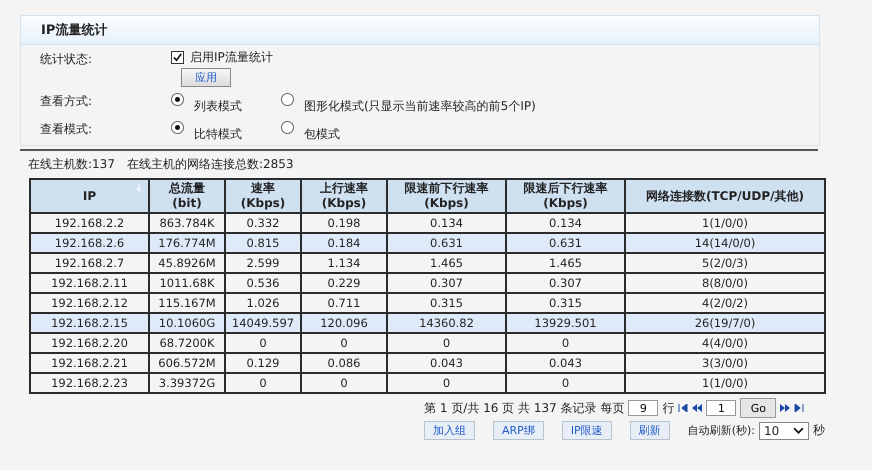  I want to click on table-row: 192.168.2.11 1011.68K 0.536 0.229 0.307 0.307 8(8/0/0), so click(427, 283).